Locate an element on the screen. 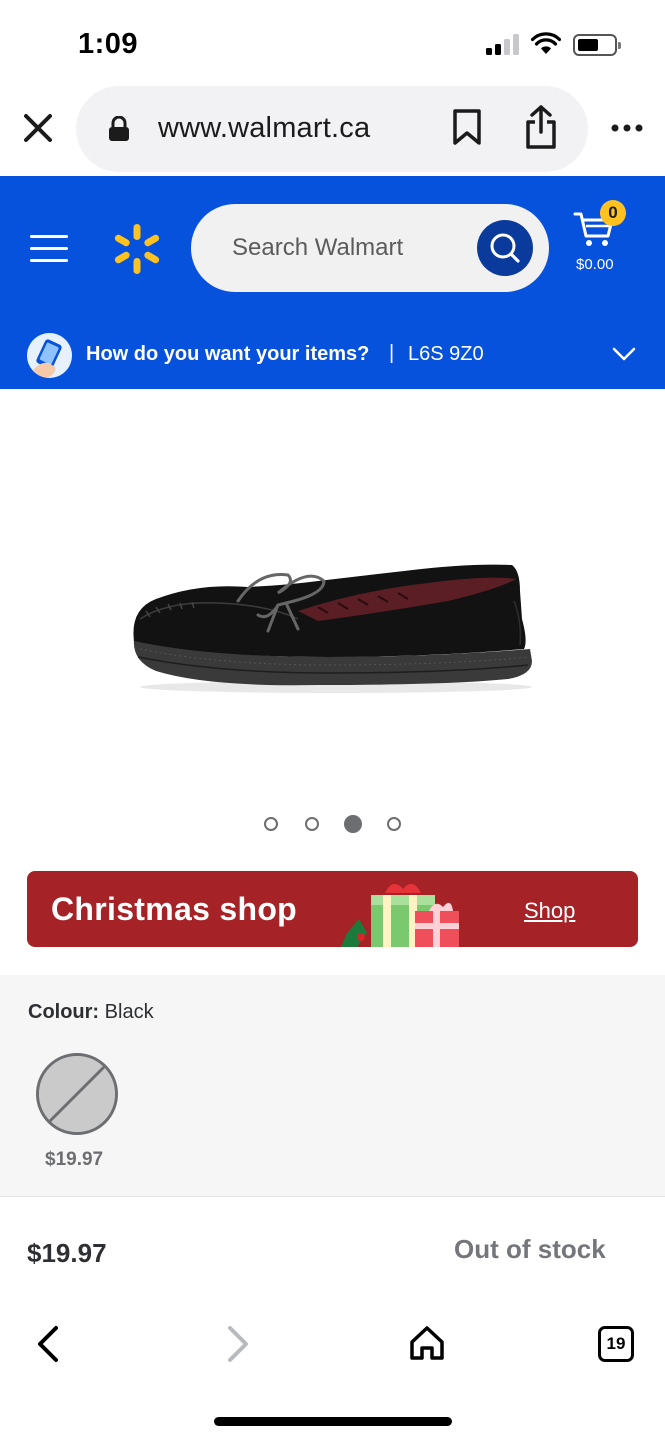 The width and height of the screenshot is (665, 1440). wifi-icon is located at coordinates (546, 43).